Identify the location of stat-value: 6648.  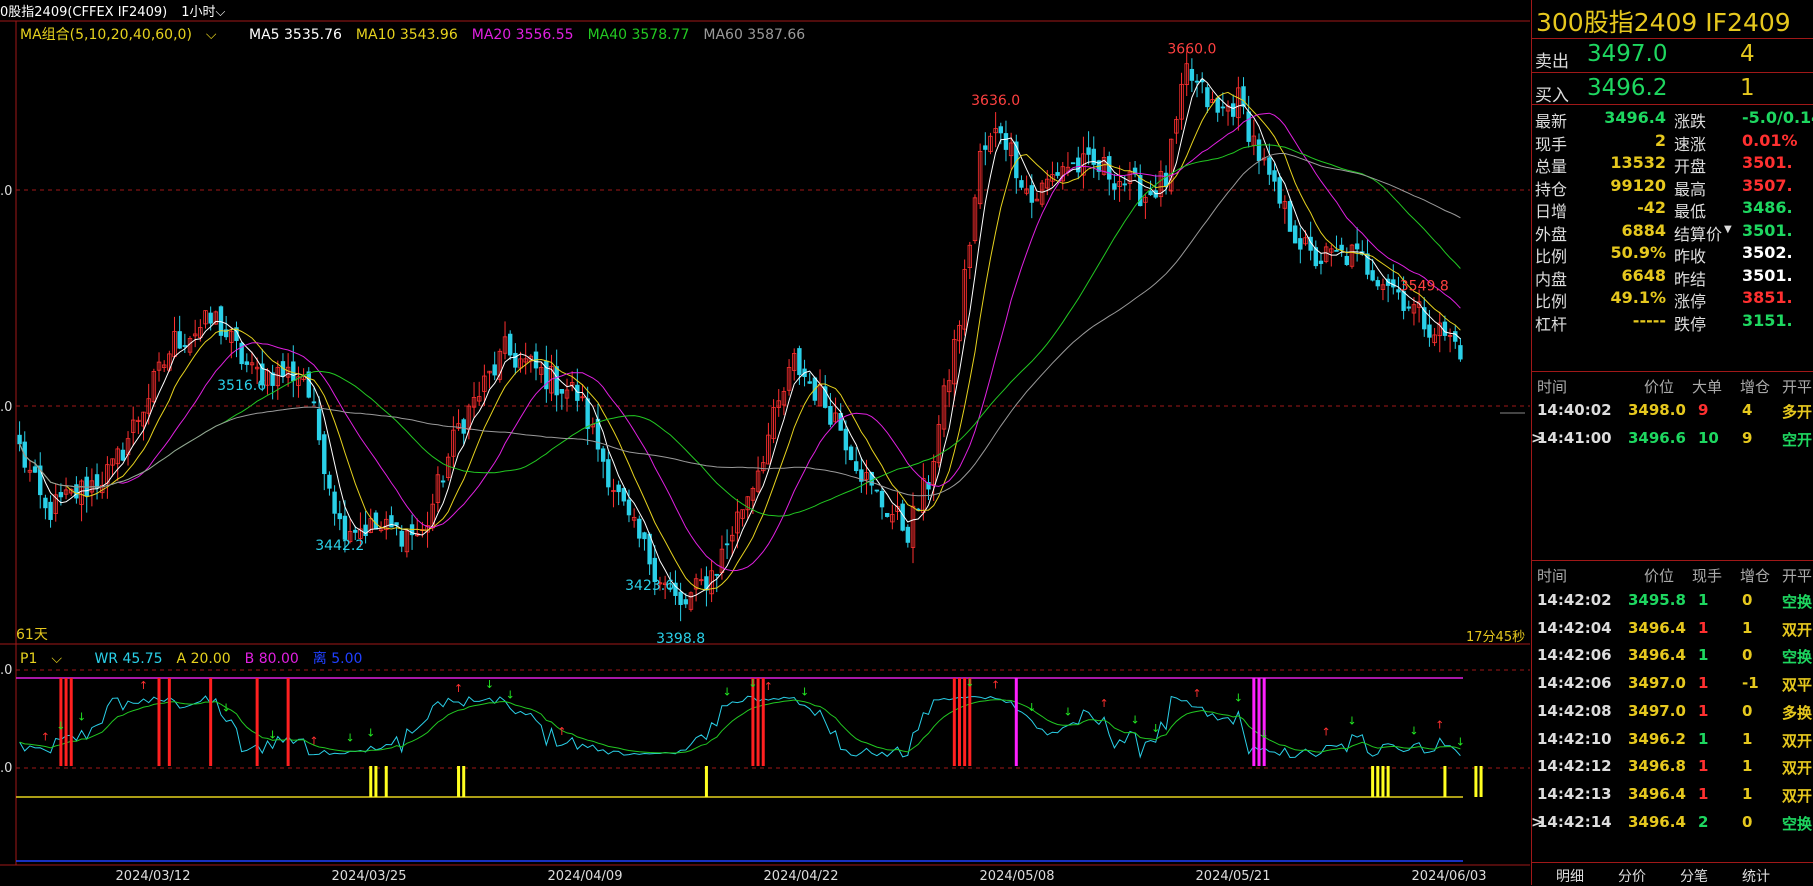
(1643, 275).